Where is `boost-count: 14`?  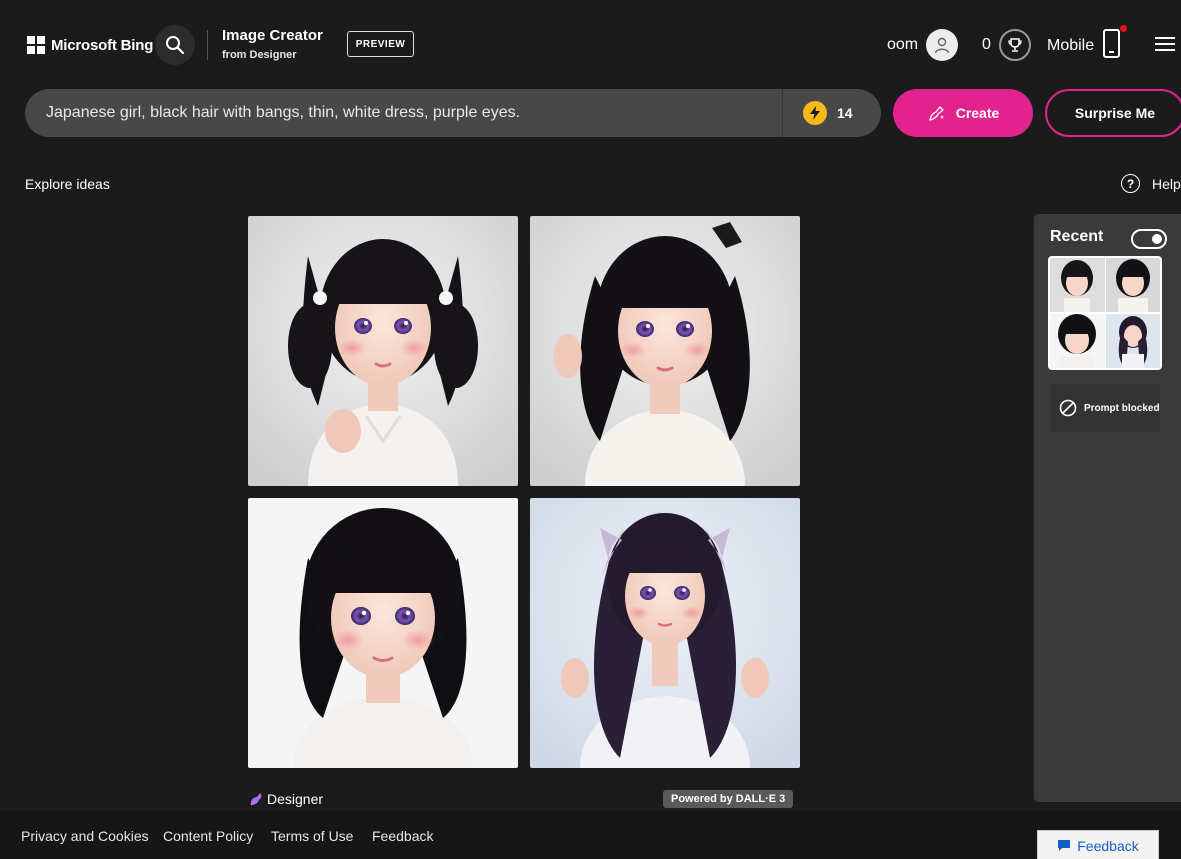 boost-count: 14 is located at coordinates (845, 113).